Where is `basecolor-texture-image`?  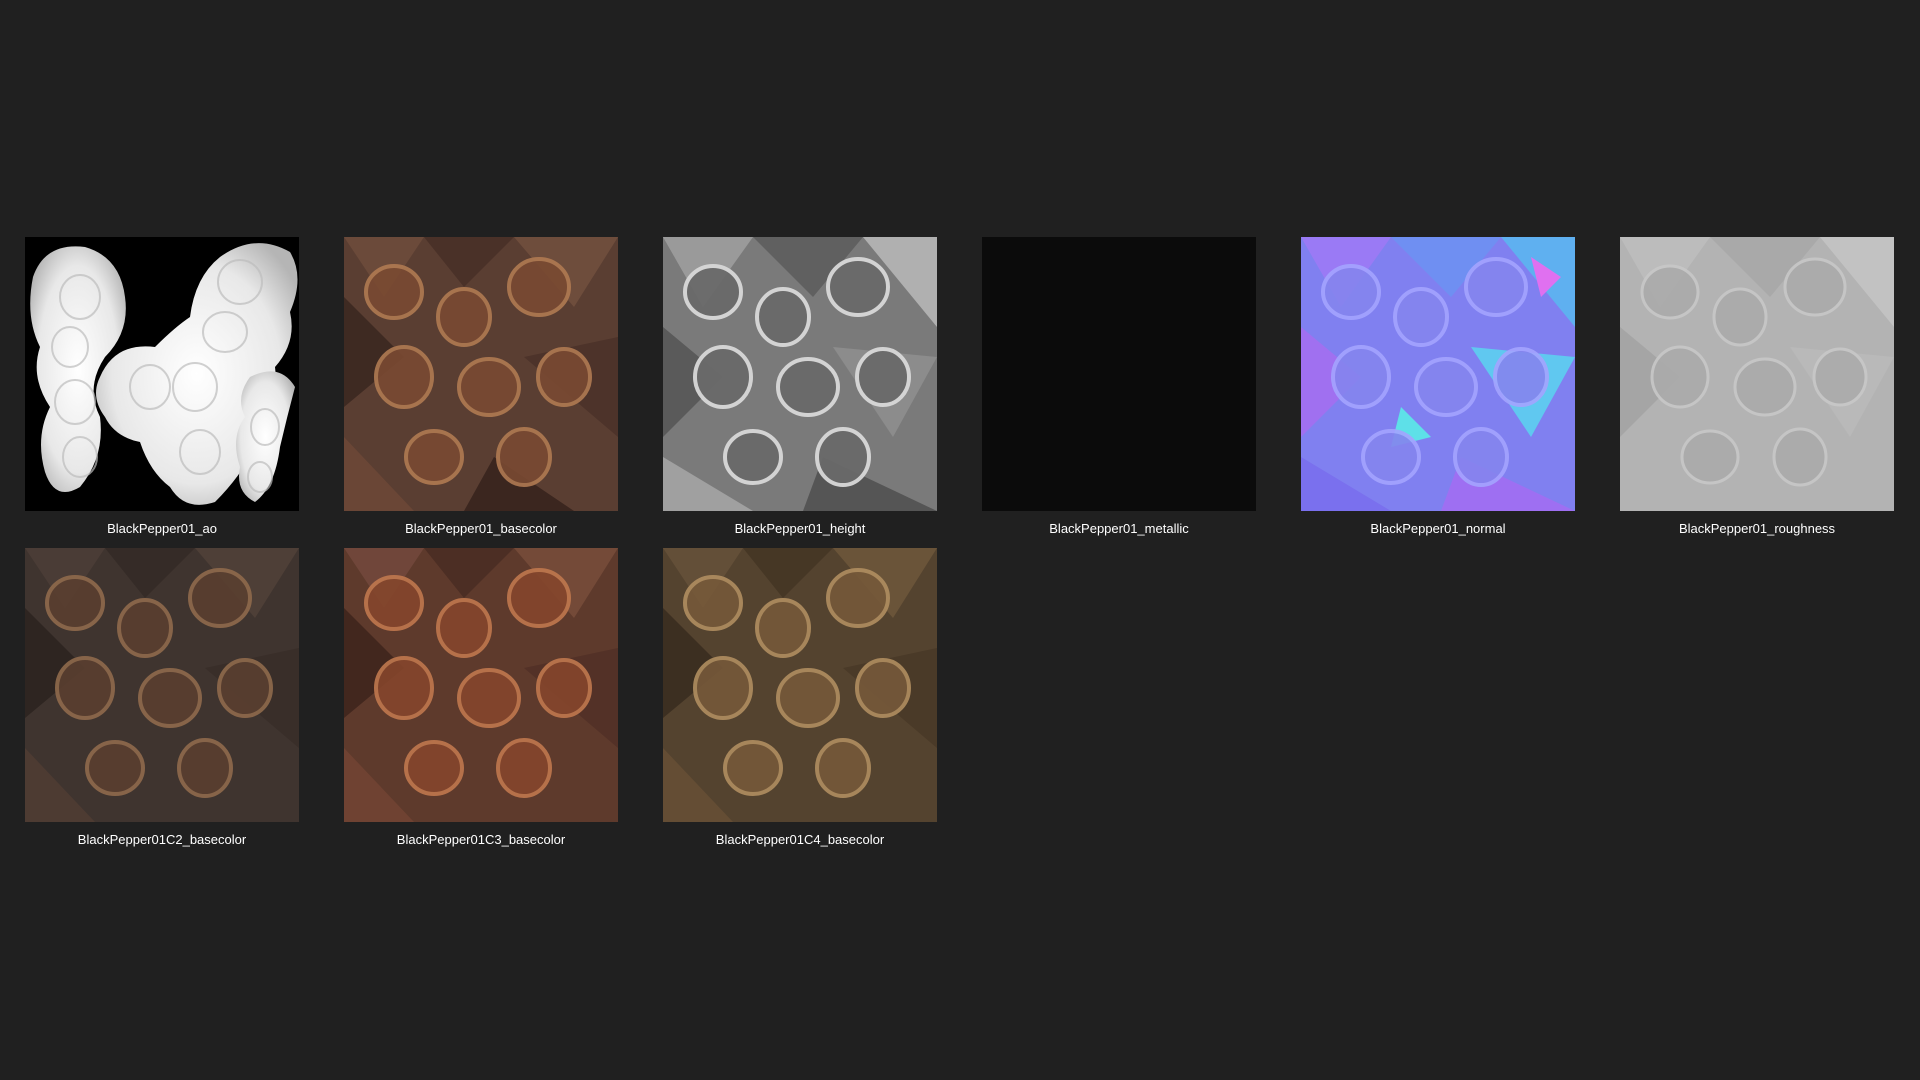
basecolor-texture-image is located at coordinates (481, 374).